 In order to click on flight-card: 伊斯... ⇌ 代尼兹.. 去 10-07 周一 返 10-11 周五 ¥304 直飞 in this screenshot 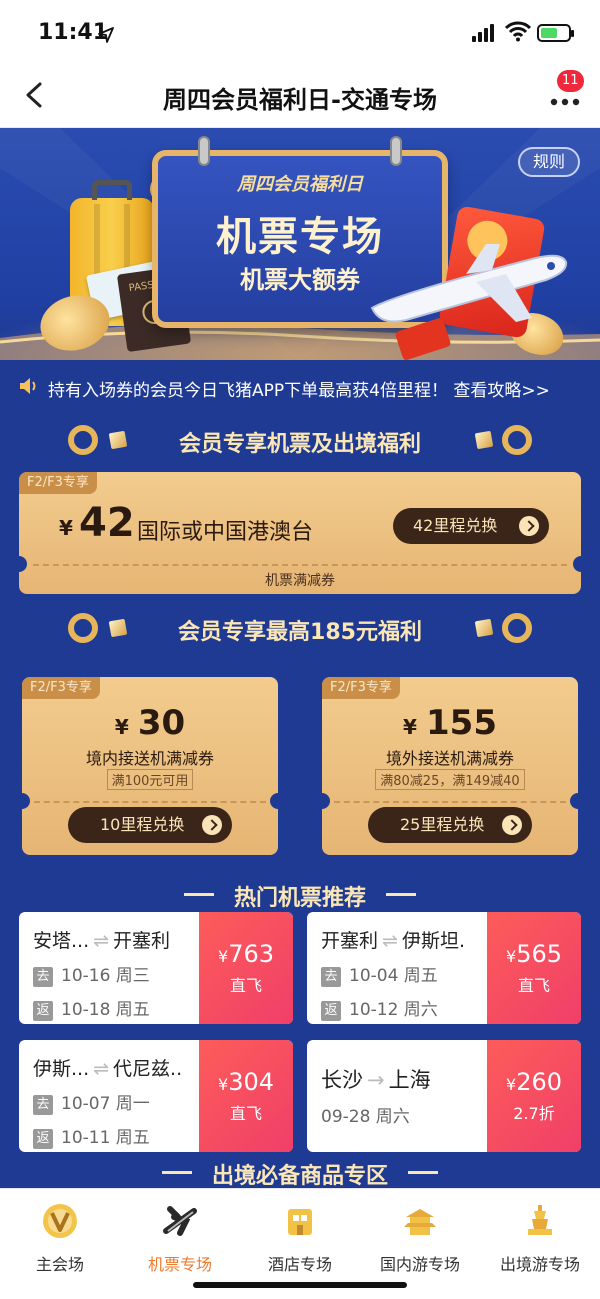, I will do `click(156, 1096)`.